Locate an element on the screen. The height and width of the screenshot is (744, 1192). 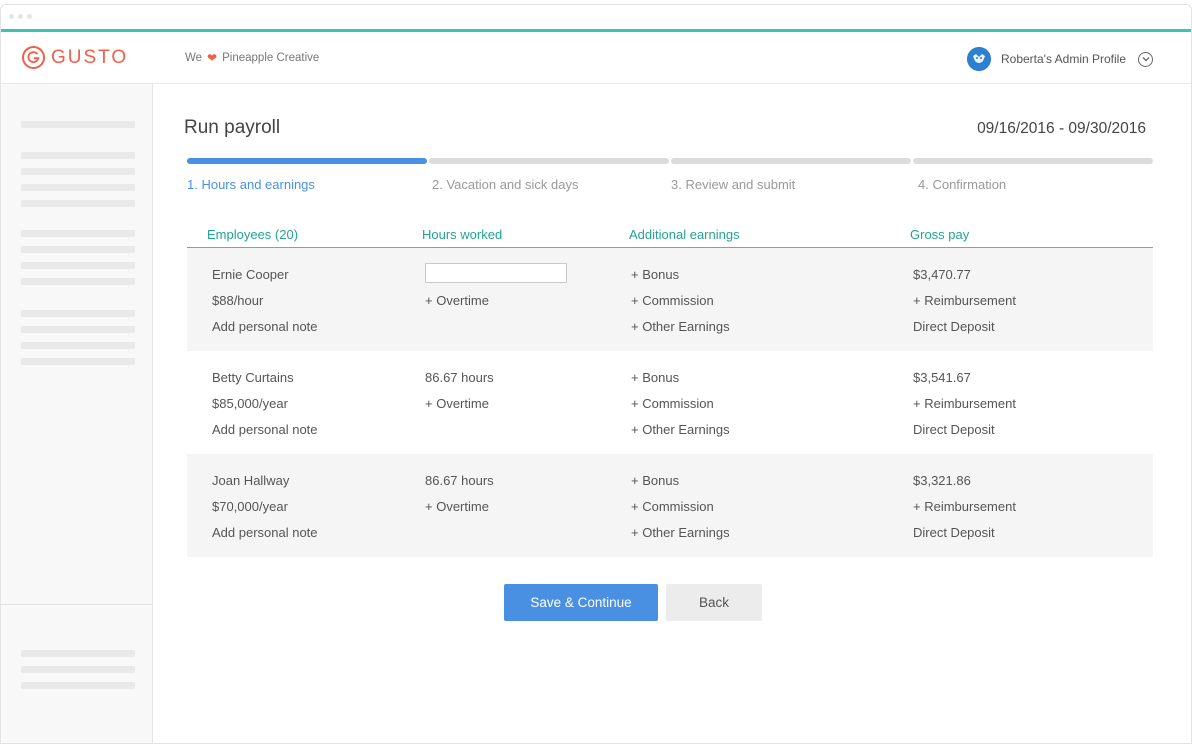
gross-pay-value: $3,470.77 is located at coordinates (942, 274).